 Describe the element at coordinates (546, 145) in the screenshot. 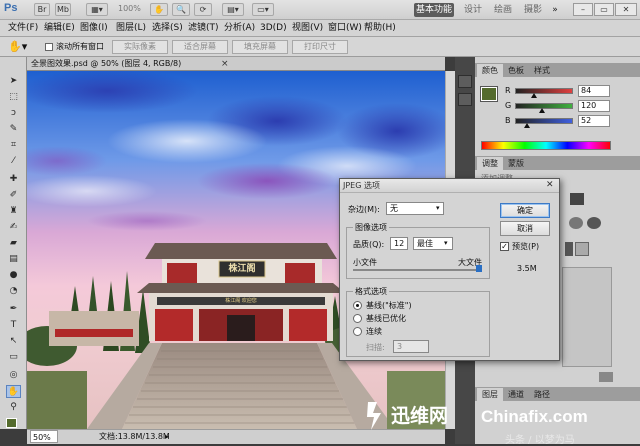

I see `color-ramp` at that location.